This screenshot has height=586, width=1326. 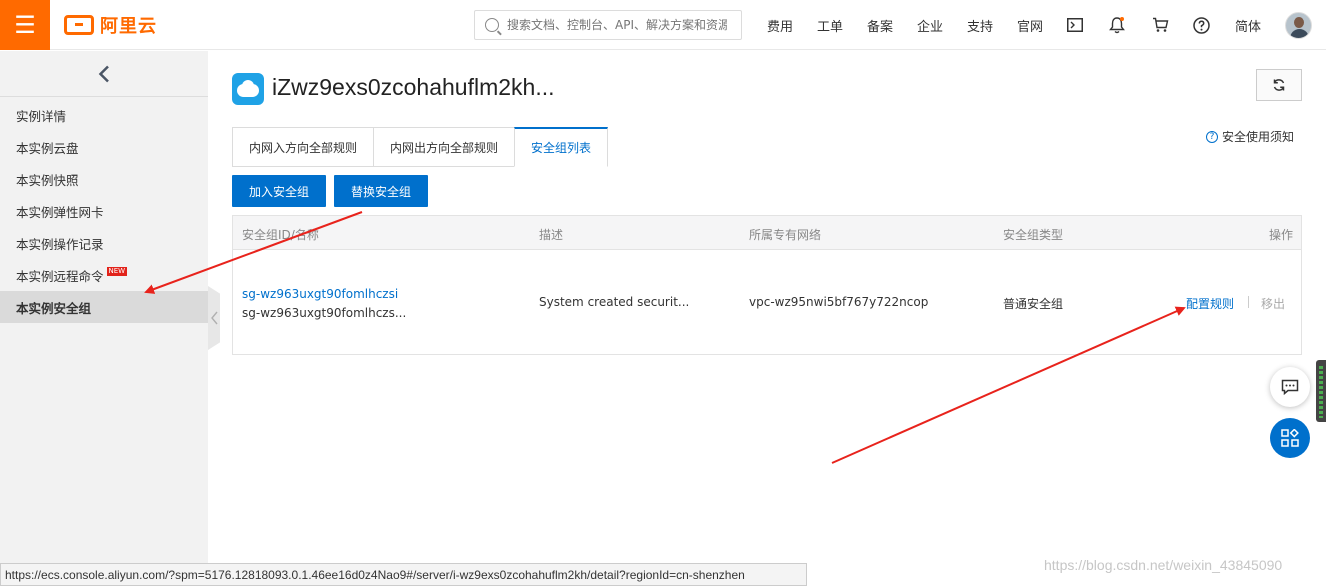 I want to click on sidebar-item-label: 本实例远程命令, so click(x=60, y=276).